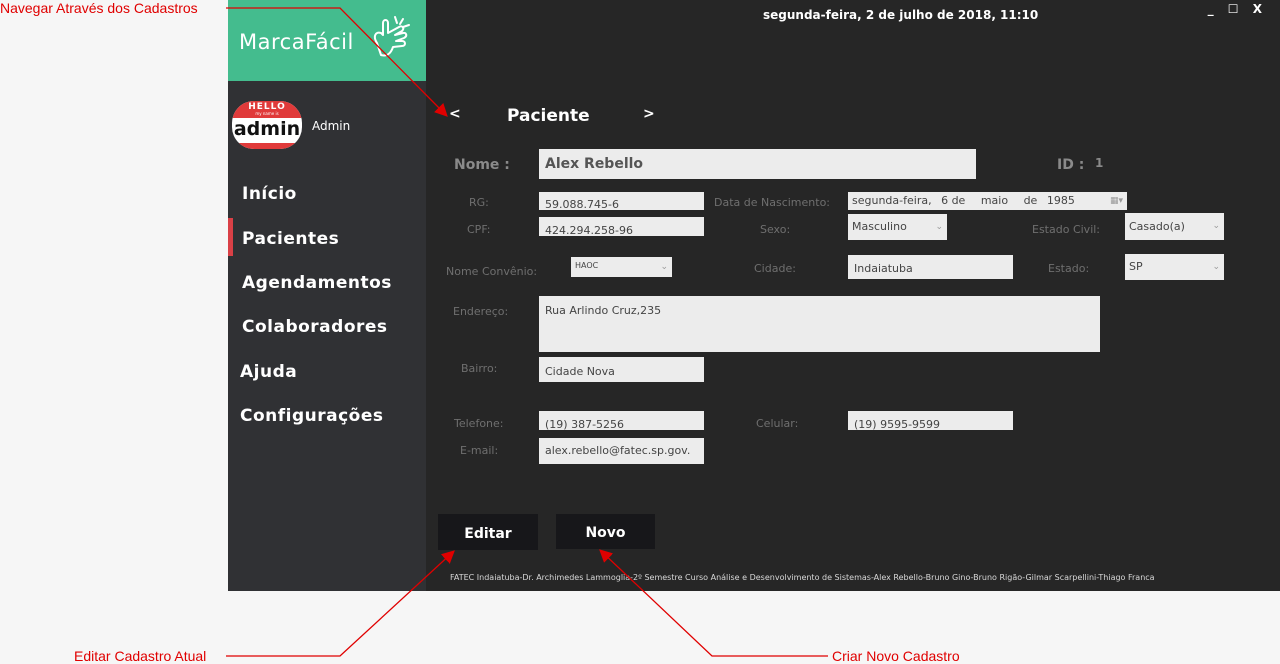  Describe the element at coordinates (713, 603) in the screenshot. I see `arrow-new` at that location.